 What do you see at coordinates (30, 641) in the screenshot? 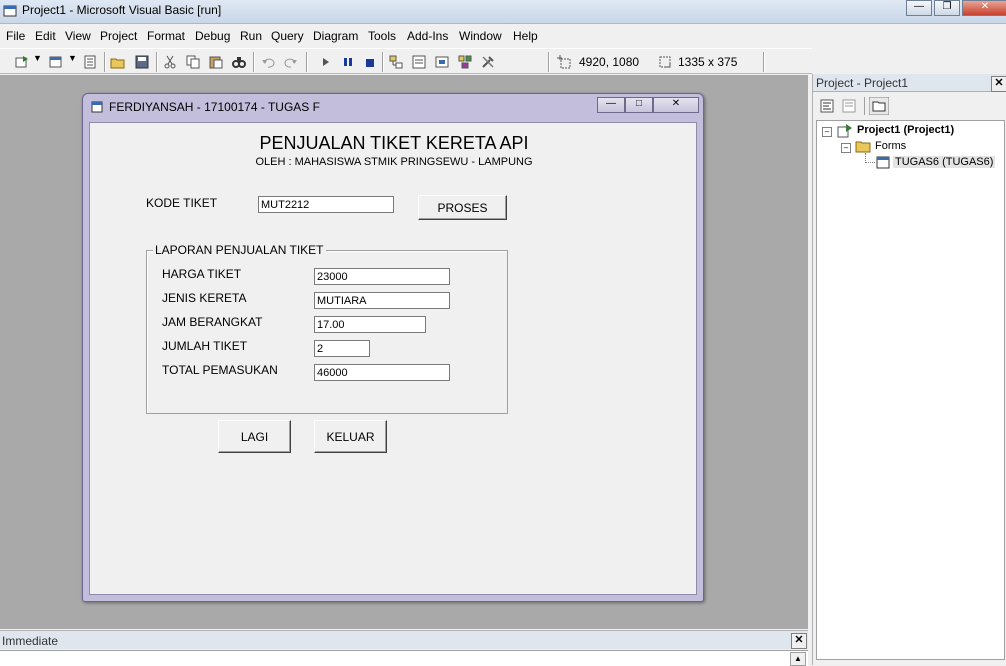
I see `immediate-title: Immediate` at bounding box center [30, 641].